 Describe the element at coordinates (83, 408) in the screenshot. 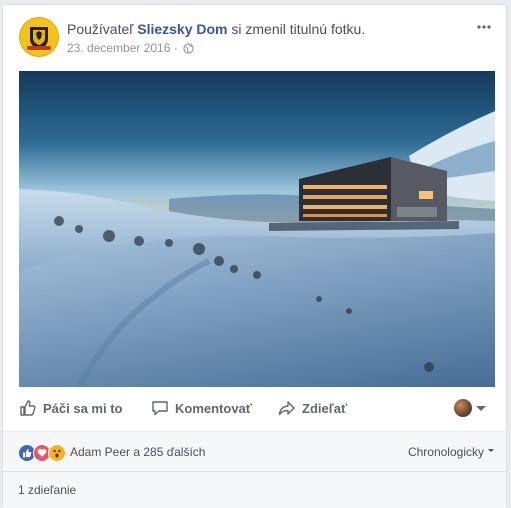

I see `like-label: Páči sa mi to` at that location.